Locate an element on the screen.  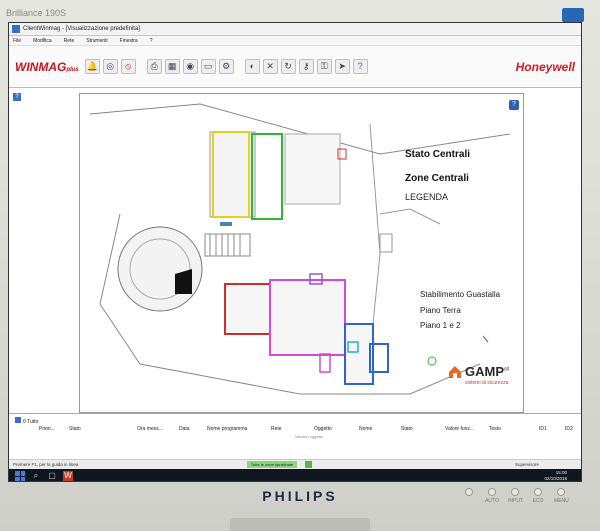
winmag-taskbar-icon: W is located at coordinates (68, 476).